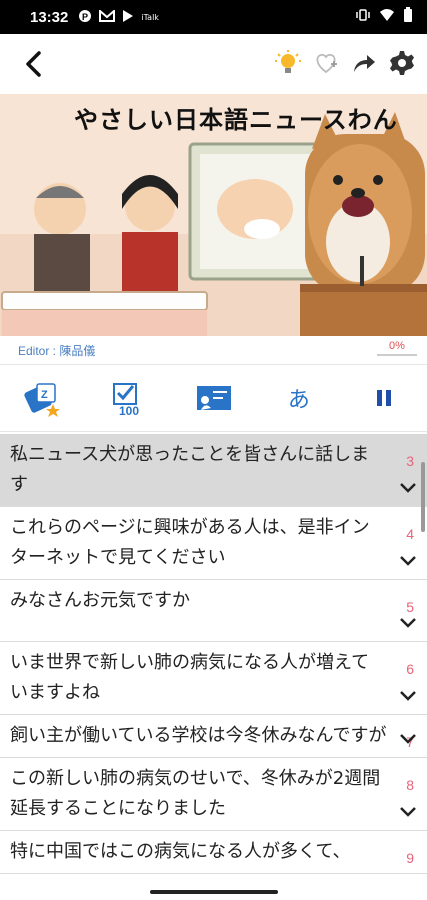 Image resolution: width=427 pixels, height=900 pixels. Describe the element at coordinates (34, 64) in the screenshot. I see `back-arrow-icon` at that location.